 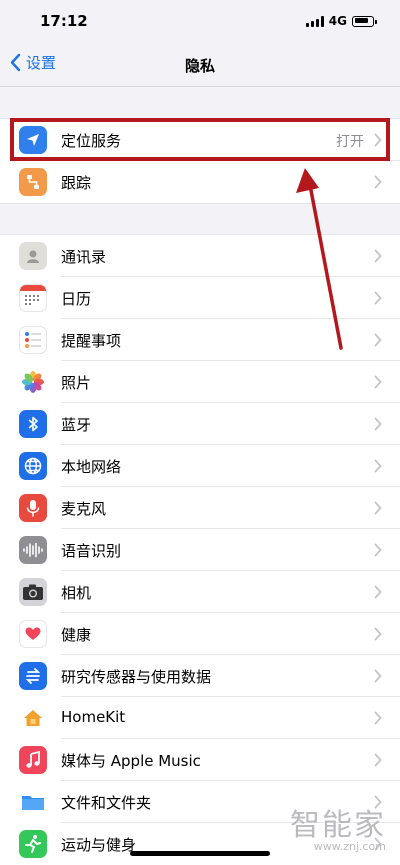 What do you see at coordinates (319, 259) in the screenshot?
I see `annotation-arrow-icon` at bounding box center [319, 259].